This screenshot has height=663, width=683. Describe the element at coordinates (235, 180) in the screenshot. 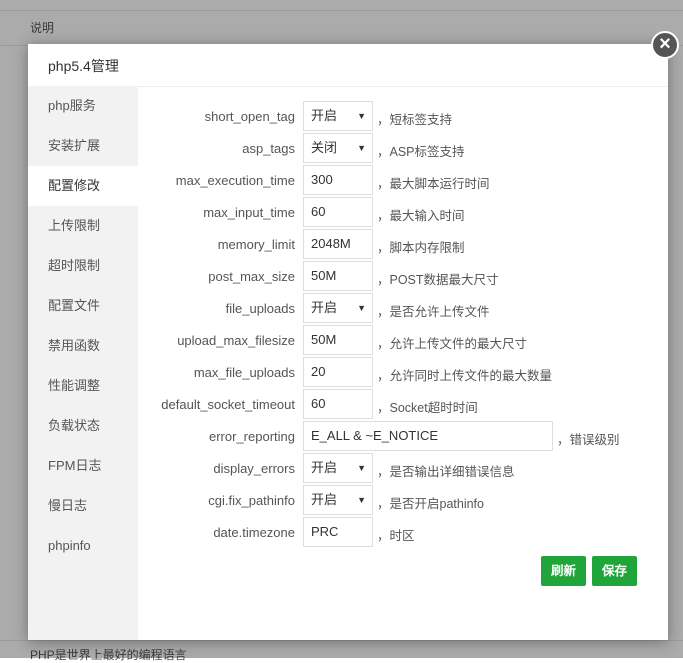

I see `setting-label: max_execution_time` at that location.